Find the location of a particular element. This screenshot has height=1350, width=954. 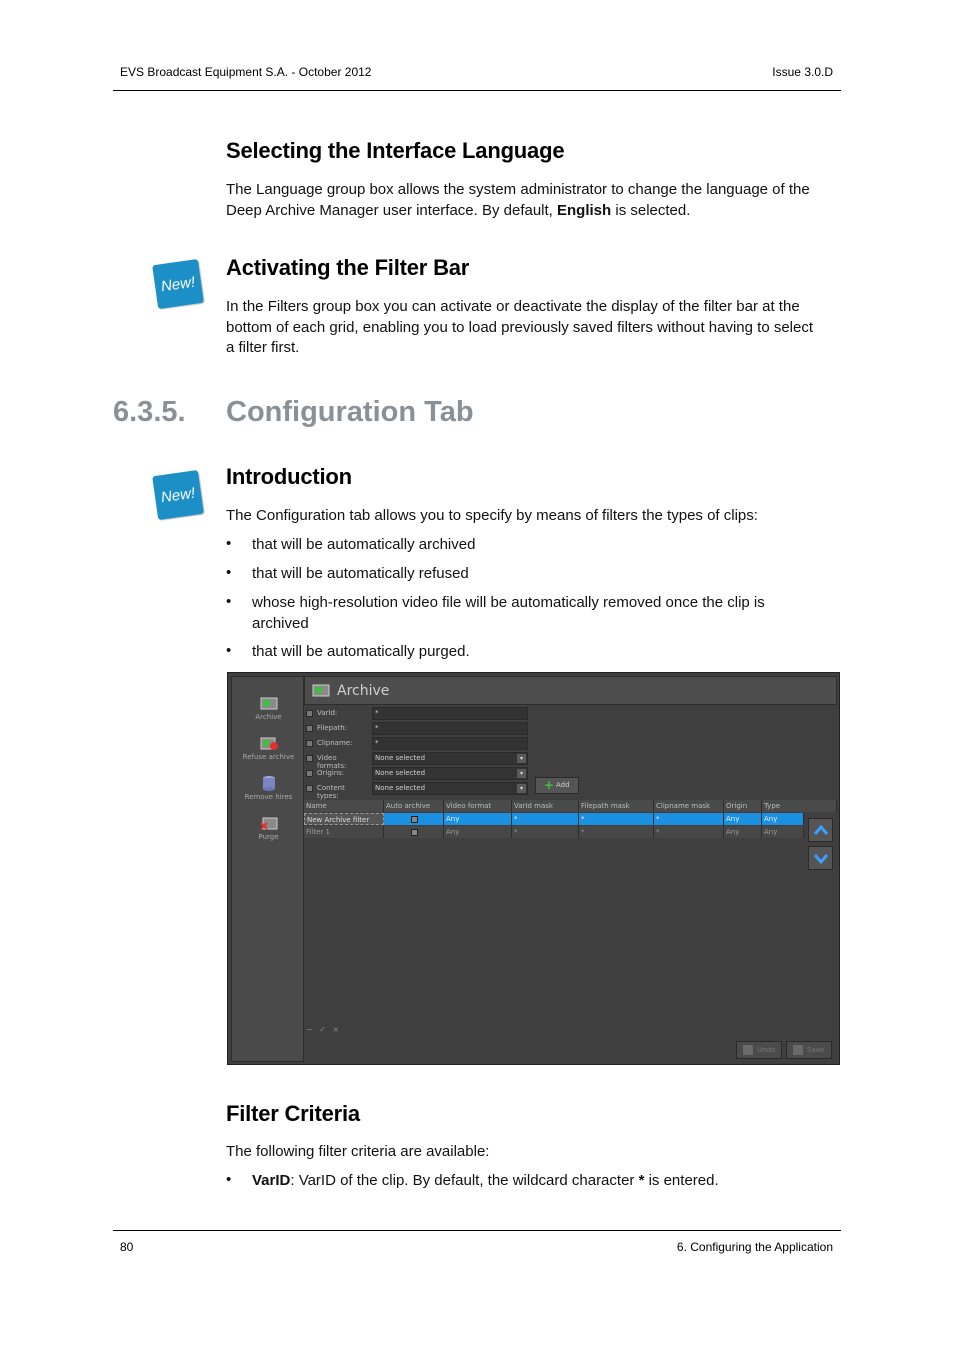

field-label: Origins: is located at coordinates (331, 773).